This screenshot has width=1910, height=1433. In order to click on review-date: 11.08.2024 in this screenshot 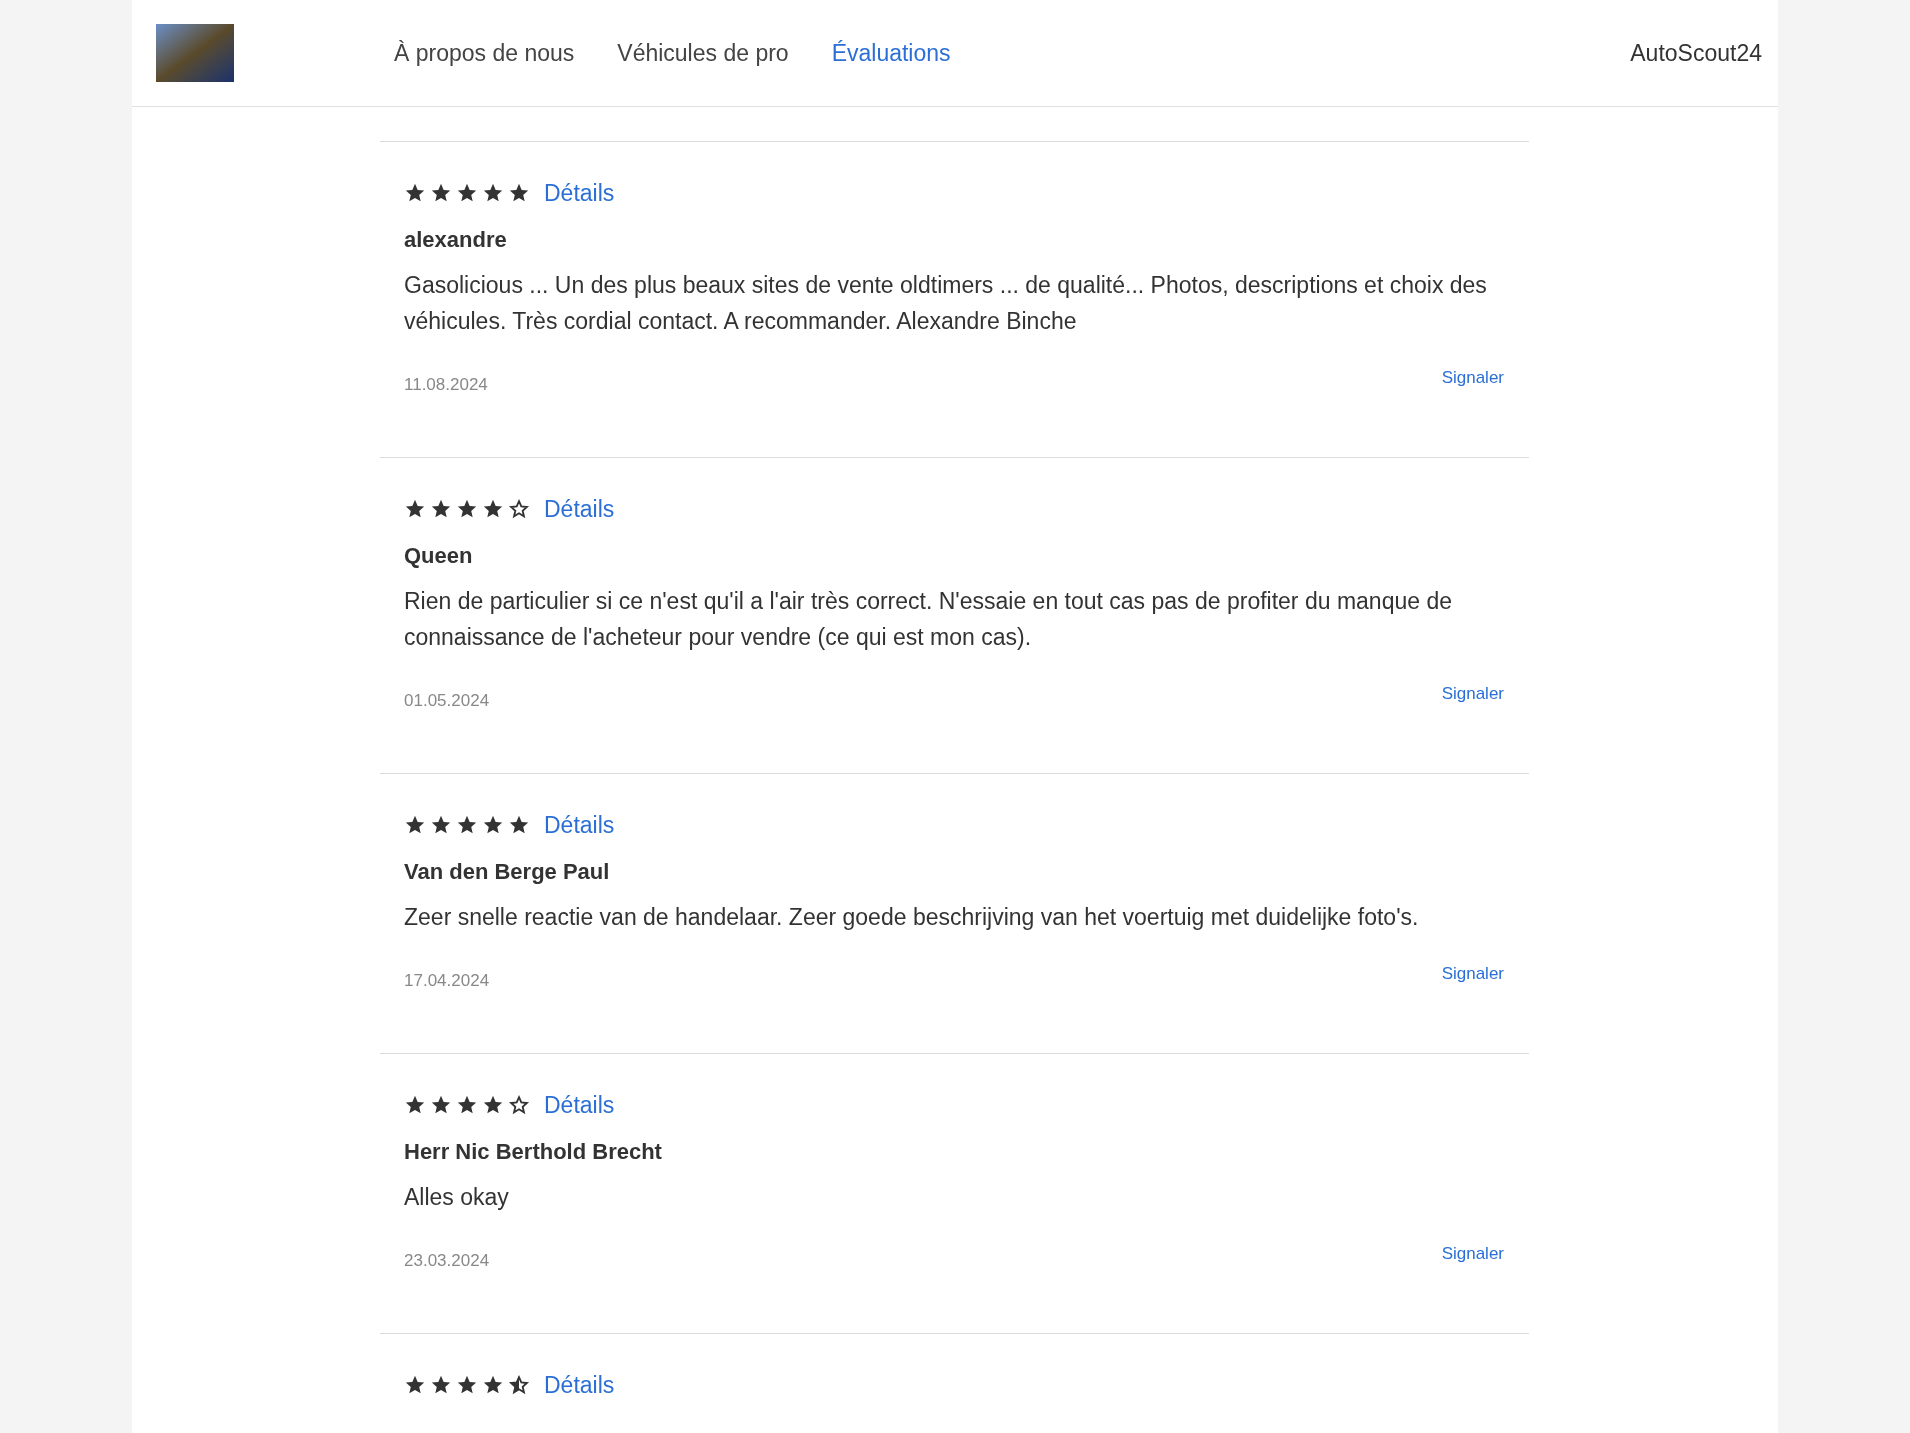, I will do `click(446, 384)`.